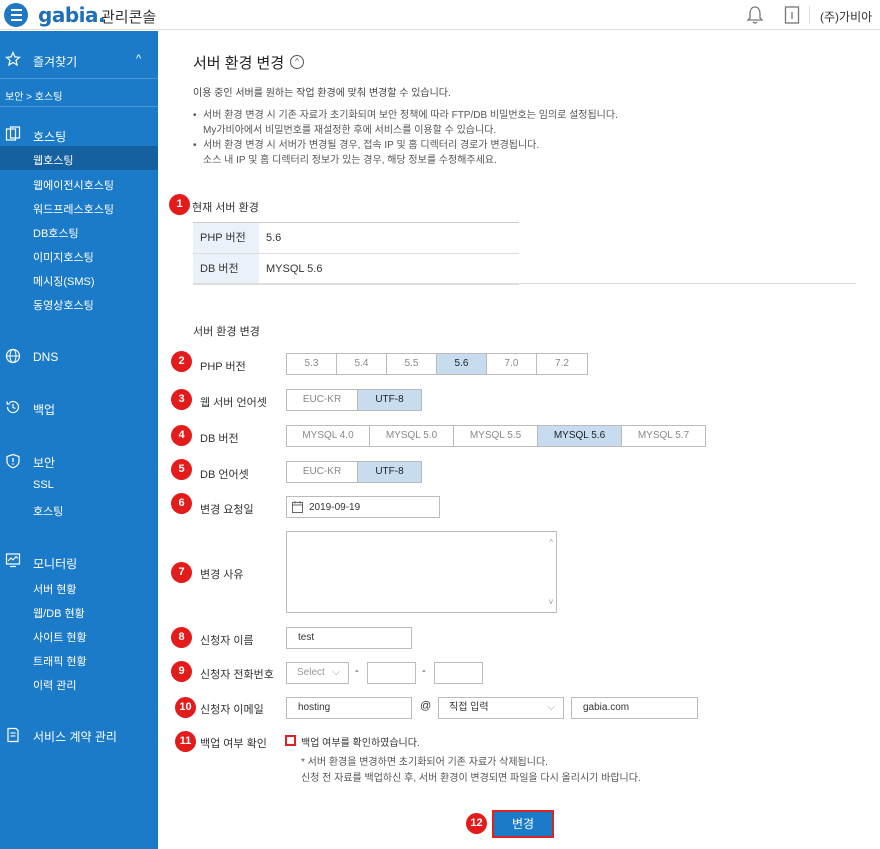 This screenshot has width=880, height=849. I want to click on step-badge: 10, so click(185, 707).